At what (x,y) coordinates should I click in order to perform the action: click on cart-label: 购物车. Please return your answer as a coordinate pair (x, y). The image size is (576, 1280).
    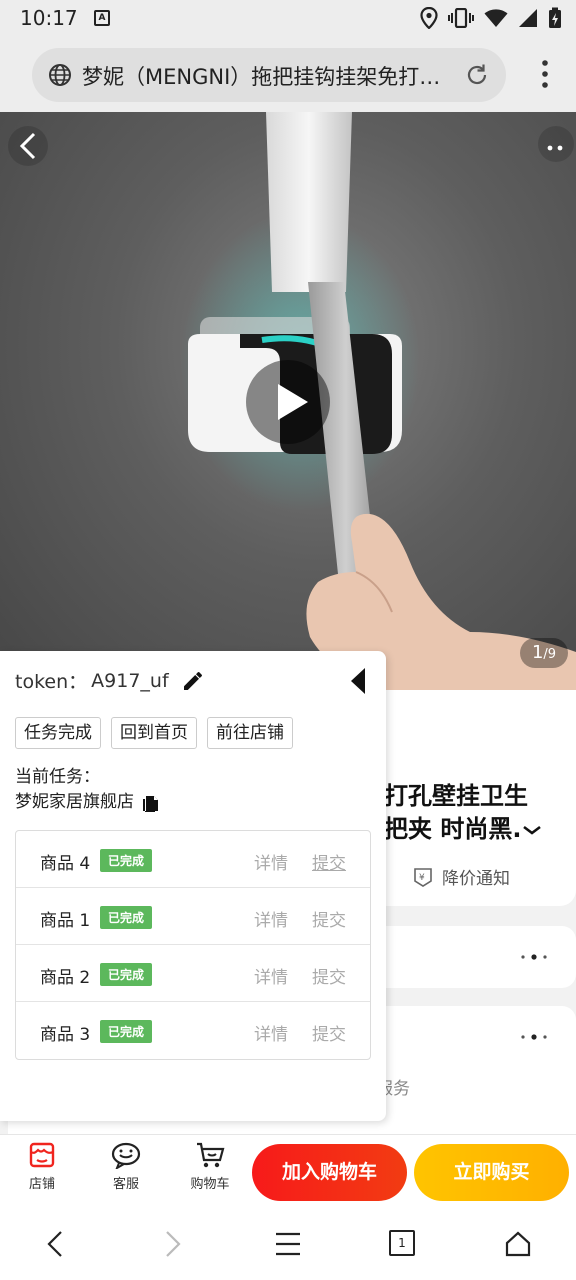
    Looking at the image, I should click on (210, 1184).